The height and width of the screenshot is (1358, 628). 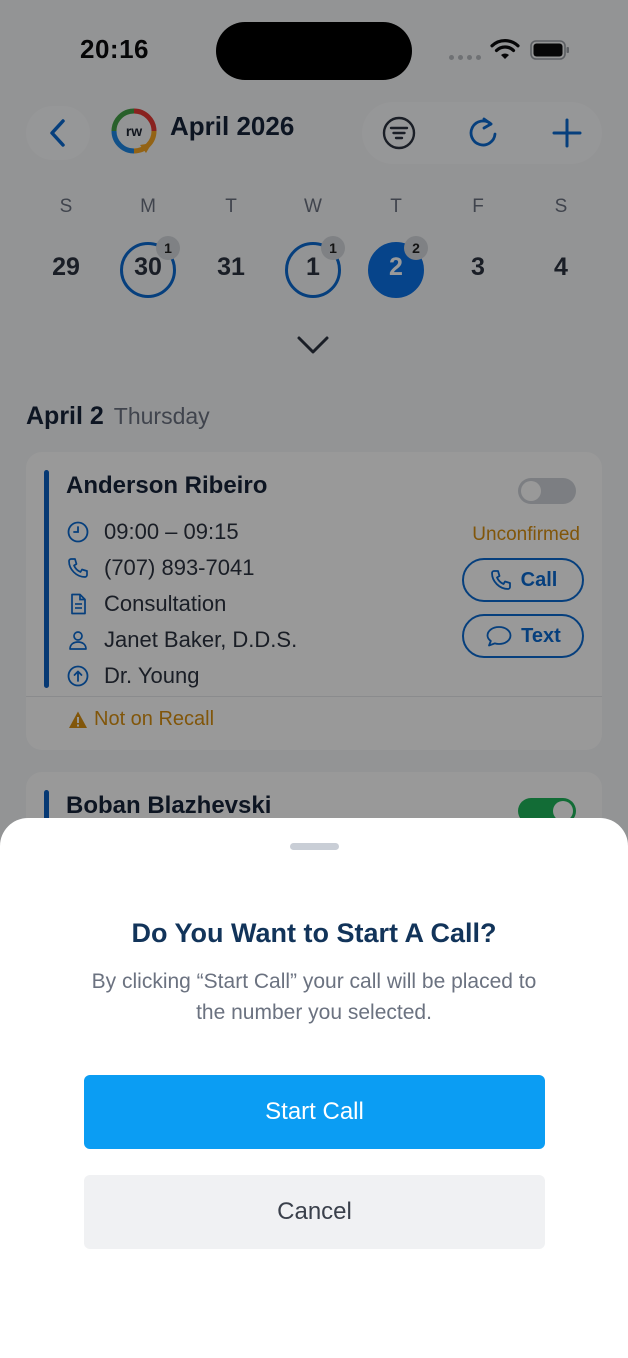 I want to click on sheet-drag-handle, so click(x=314, y=846).